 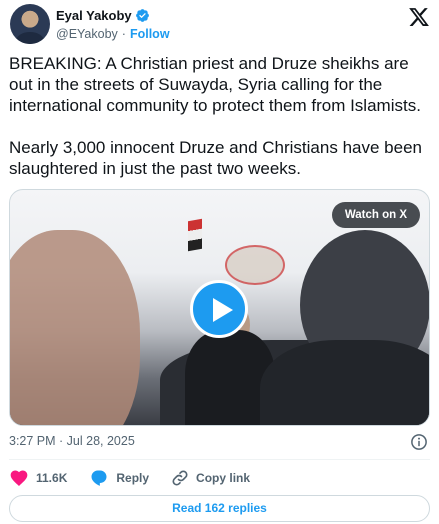 What do you see at coordinates (52, 478) in the screenshot?
I see `like-count: 11.6K` at bounding box center [52, 478].